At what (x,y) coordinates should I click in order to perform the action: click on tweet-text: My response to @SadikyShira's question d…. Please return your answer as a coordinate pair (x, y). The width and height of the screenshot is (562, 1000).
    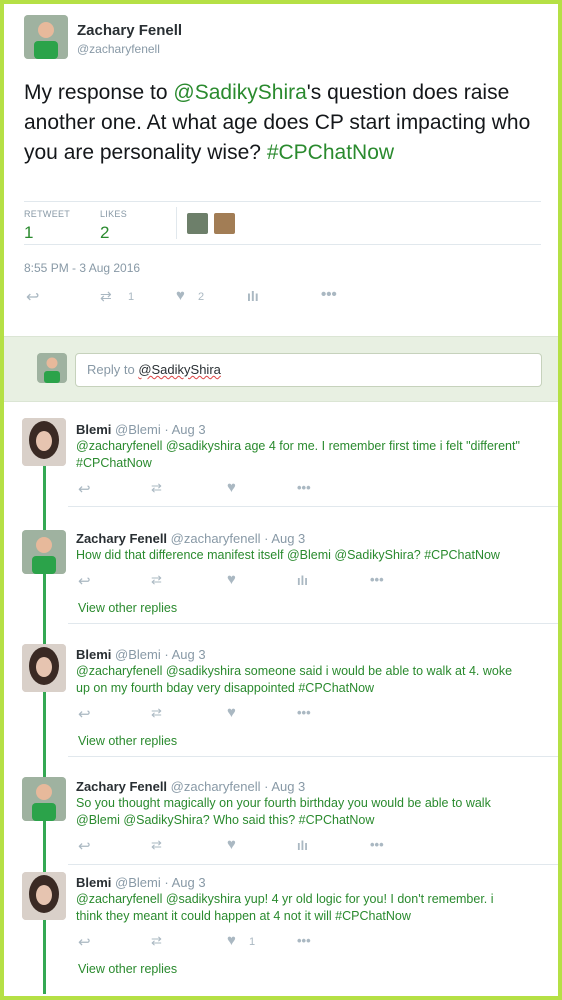
    Looking at the image, I should click on (284, 123).